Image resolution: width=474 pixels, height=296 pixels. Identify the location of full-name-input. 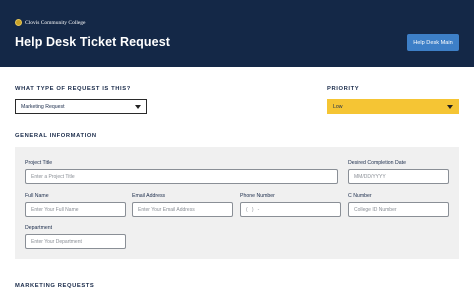
(75, 209).